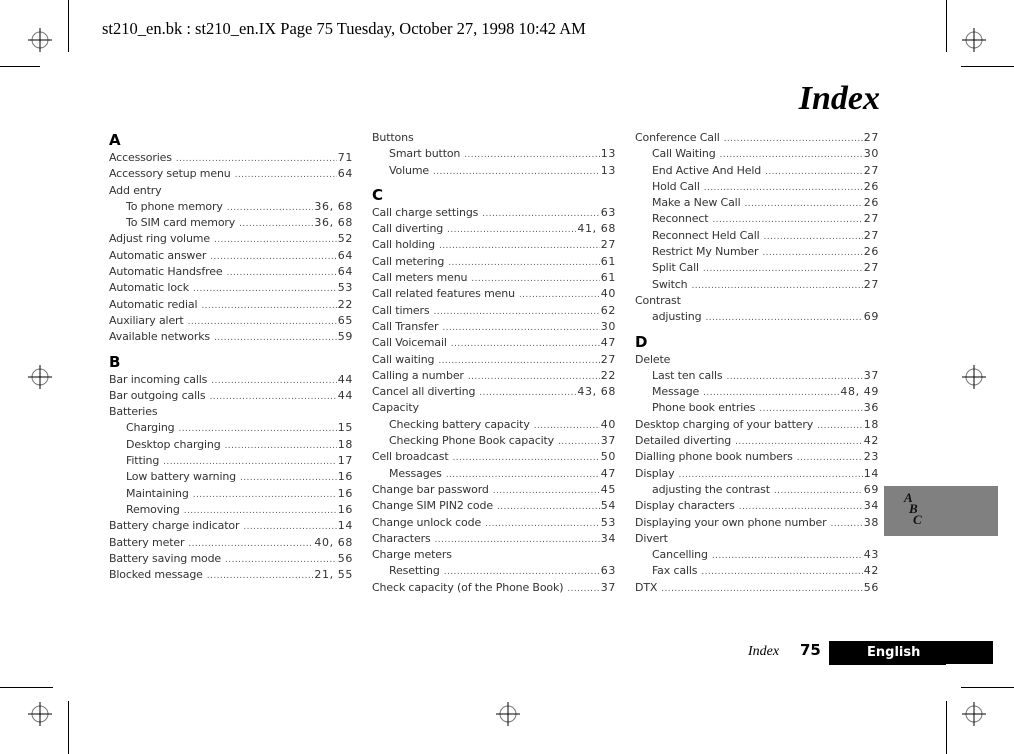  What do you see at coordinates (408, 261) in the screenshot?
I see `entry-label: Call metering` at bounding box center [408, 261].